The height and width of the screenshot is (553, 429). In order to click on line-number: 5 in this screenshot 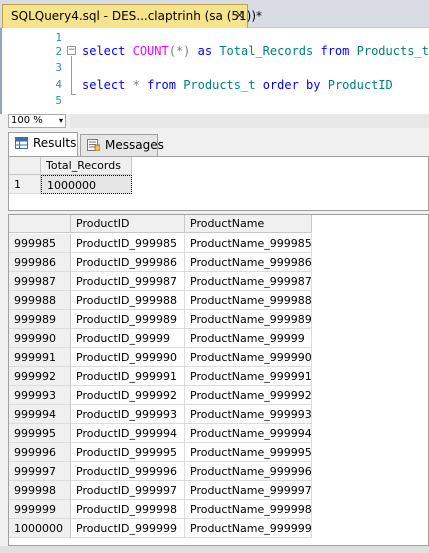, I will do `click(58, 100)`.